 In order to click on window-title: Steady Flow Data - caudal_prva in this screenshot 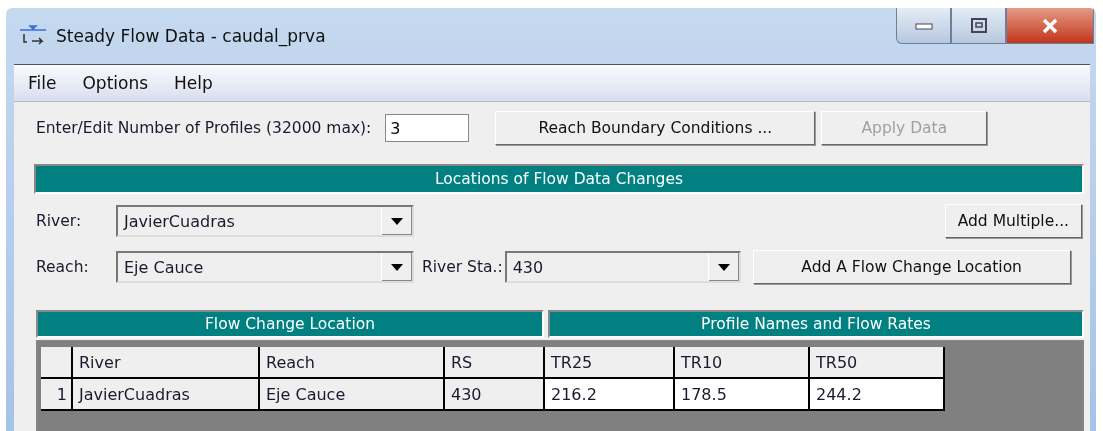, I will do `click(191, 36)`.